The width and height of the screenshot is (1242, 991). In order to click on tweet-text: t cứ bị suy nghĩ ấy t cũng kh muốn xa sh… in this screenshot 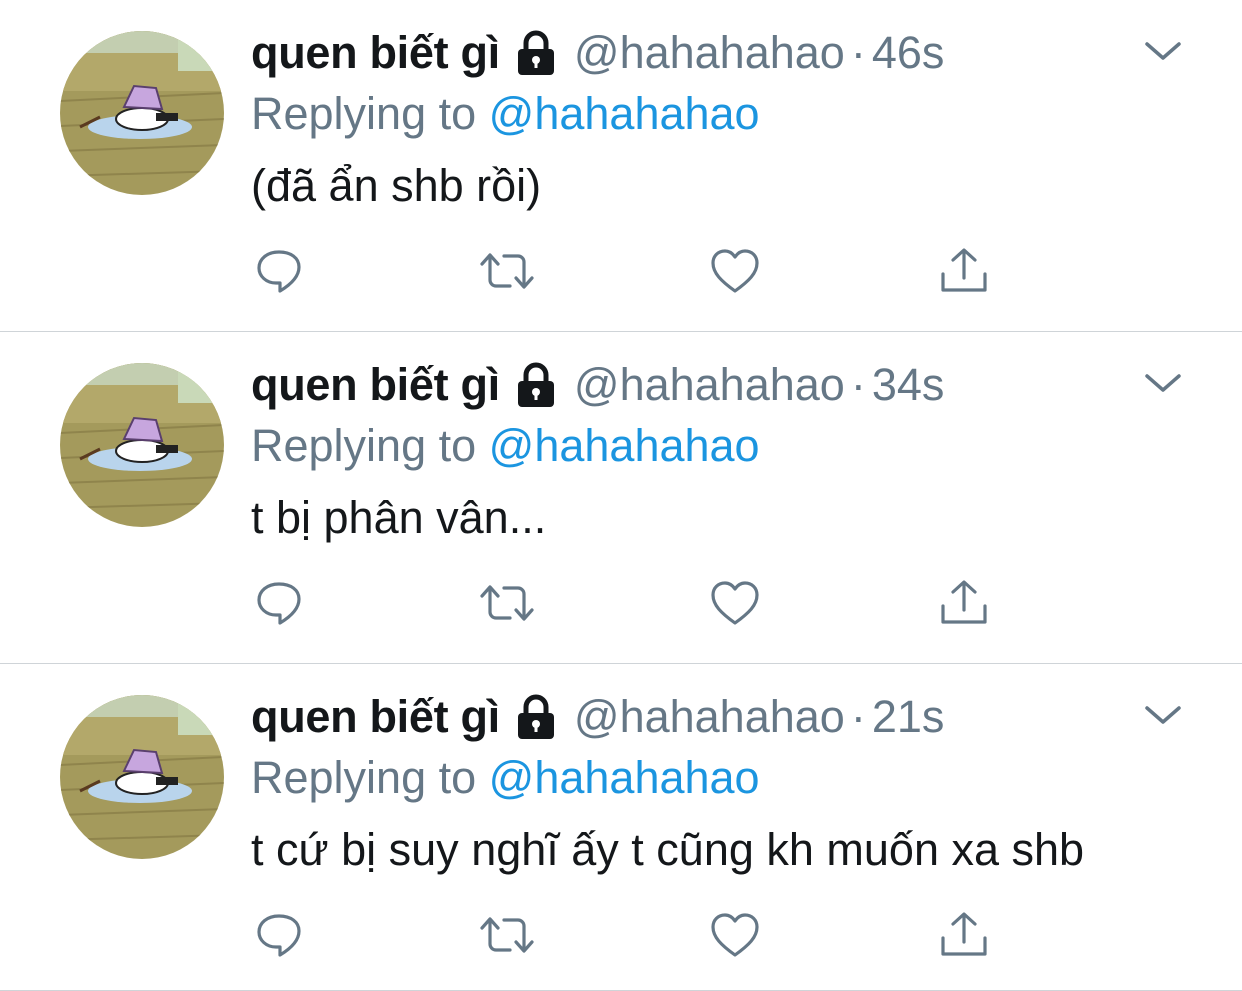, I will do `click(668, 849)`.